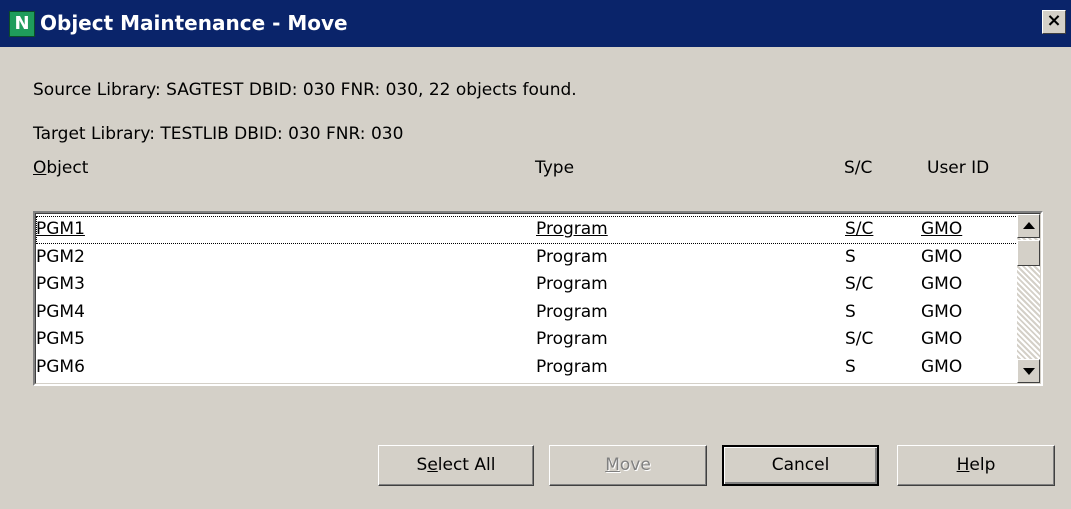 The image size is (1071, 509). I want to click on vertical-scrollbar, so click(1028, 298).